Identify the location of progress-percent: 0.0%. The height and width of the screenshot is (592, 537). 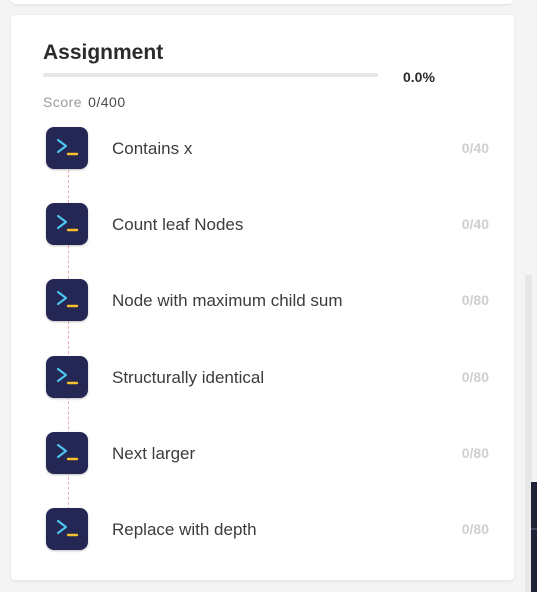
(419, 77).